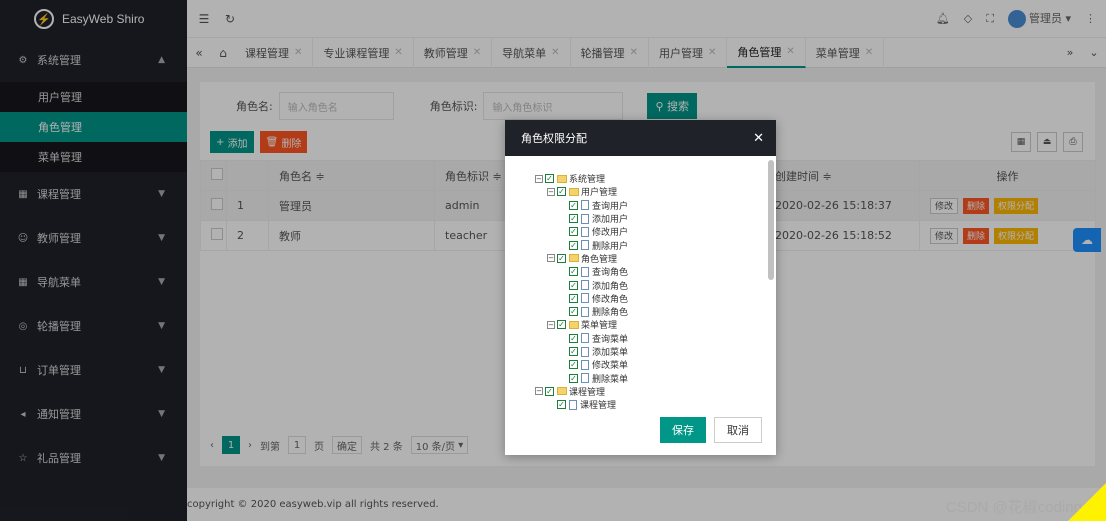 Image resolution: width=1106 pixels, height=521 pixels. Describe the element at coordinates (651, 351) in the screenshot. I see `tree-node: ✓ 添加菜单` at that location.